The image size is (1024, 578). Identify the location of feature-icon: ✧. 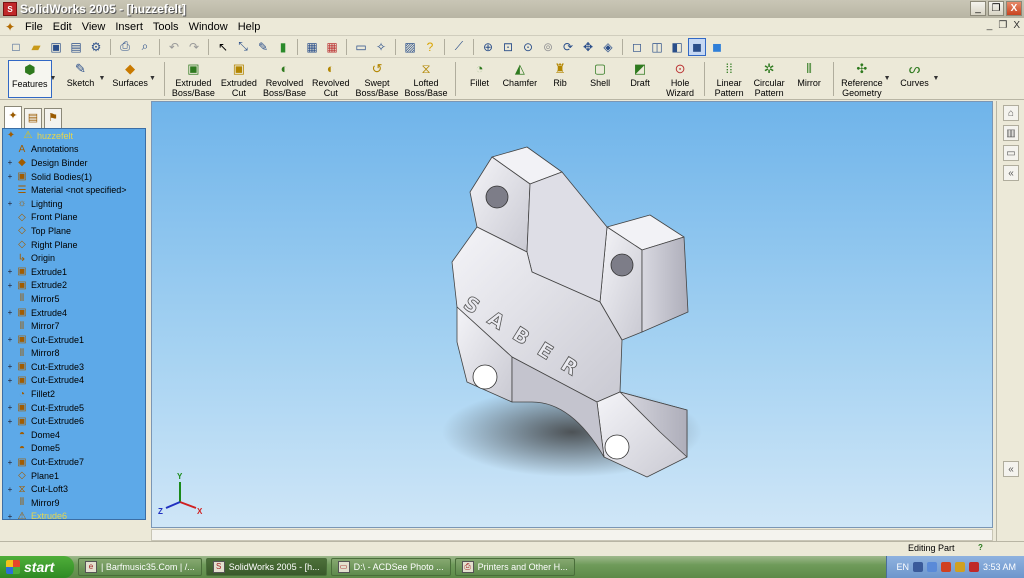
(381, 47).